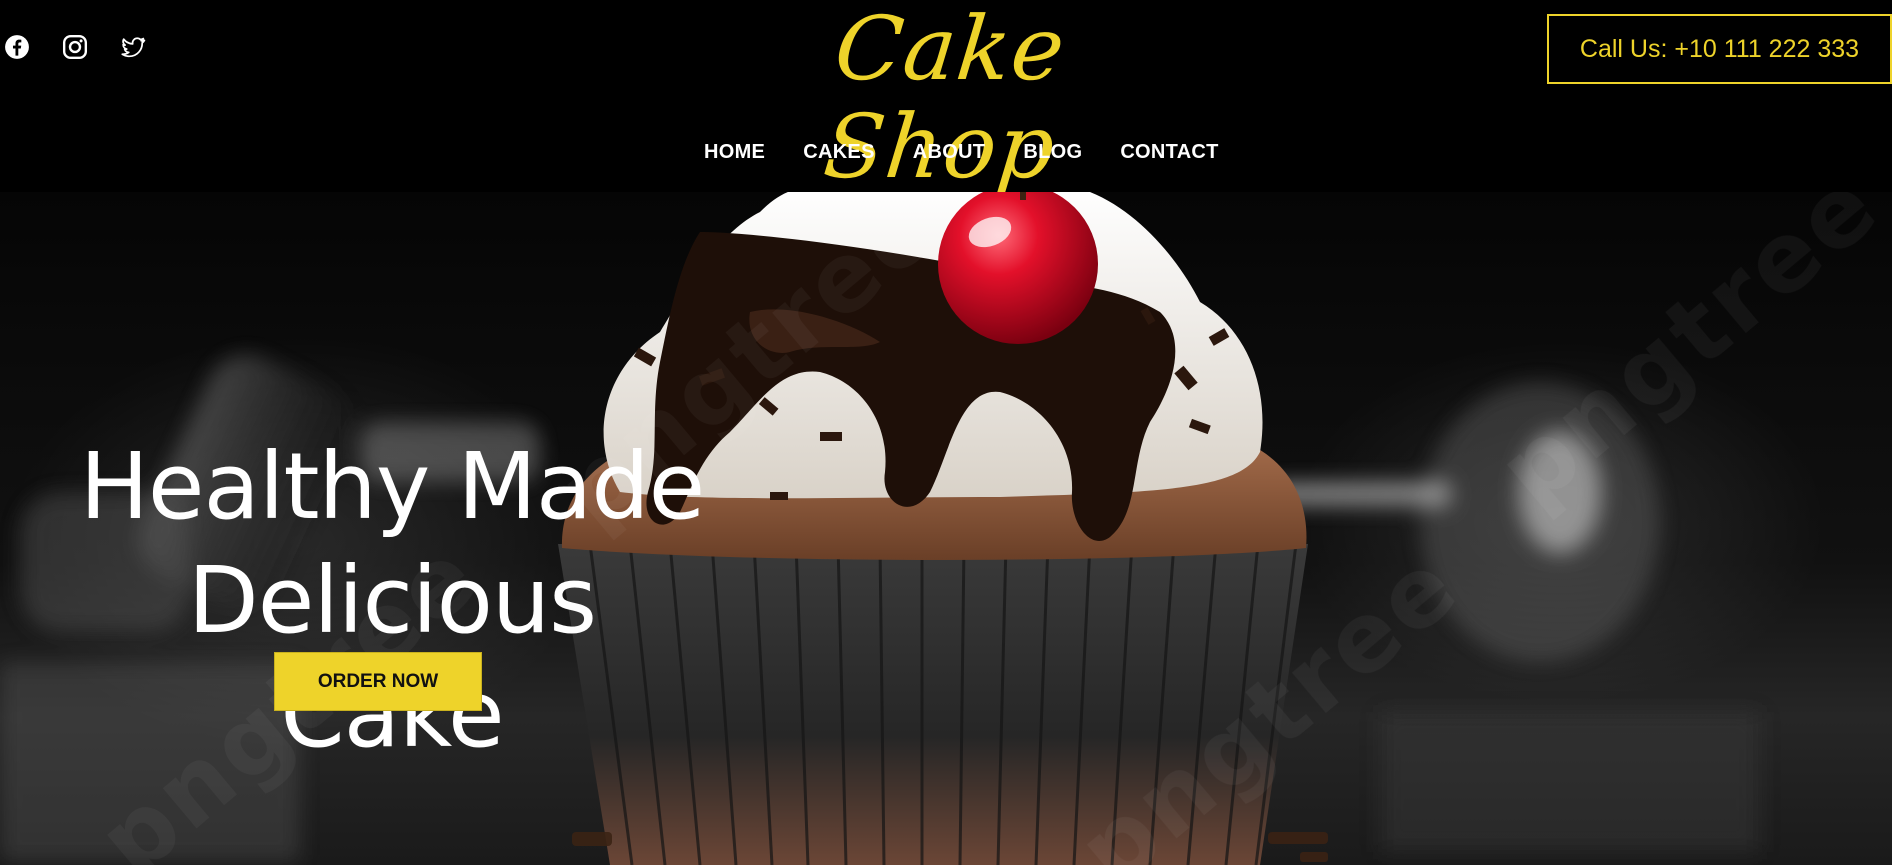 The image size is (1892, 865). I want to click on nav-about: ABOUT, so click(949, 152).